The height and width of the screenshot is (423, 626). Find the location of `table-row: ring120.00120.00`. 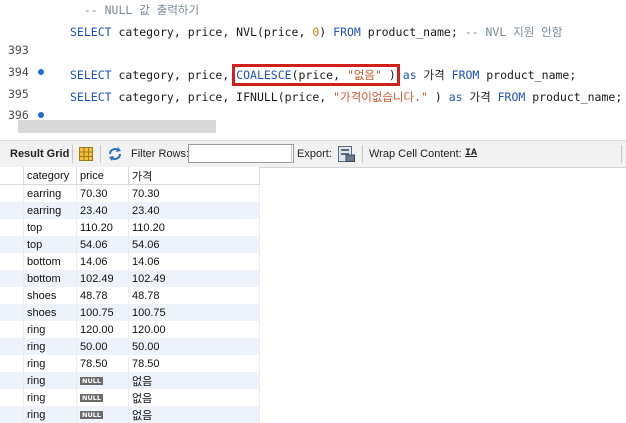

table-row: ring120.00120.00 is located at coordinates (130, 329).